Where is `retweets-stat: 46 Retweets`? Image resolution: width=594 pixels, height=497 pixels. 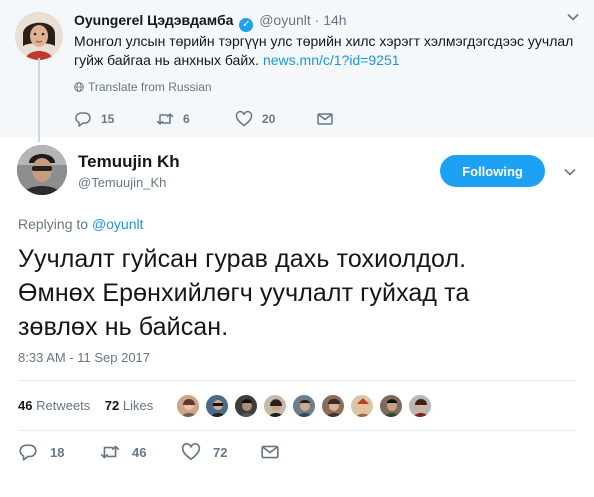 retweets-stat: 46 Retweets is located at coordinates (54, 405).